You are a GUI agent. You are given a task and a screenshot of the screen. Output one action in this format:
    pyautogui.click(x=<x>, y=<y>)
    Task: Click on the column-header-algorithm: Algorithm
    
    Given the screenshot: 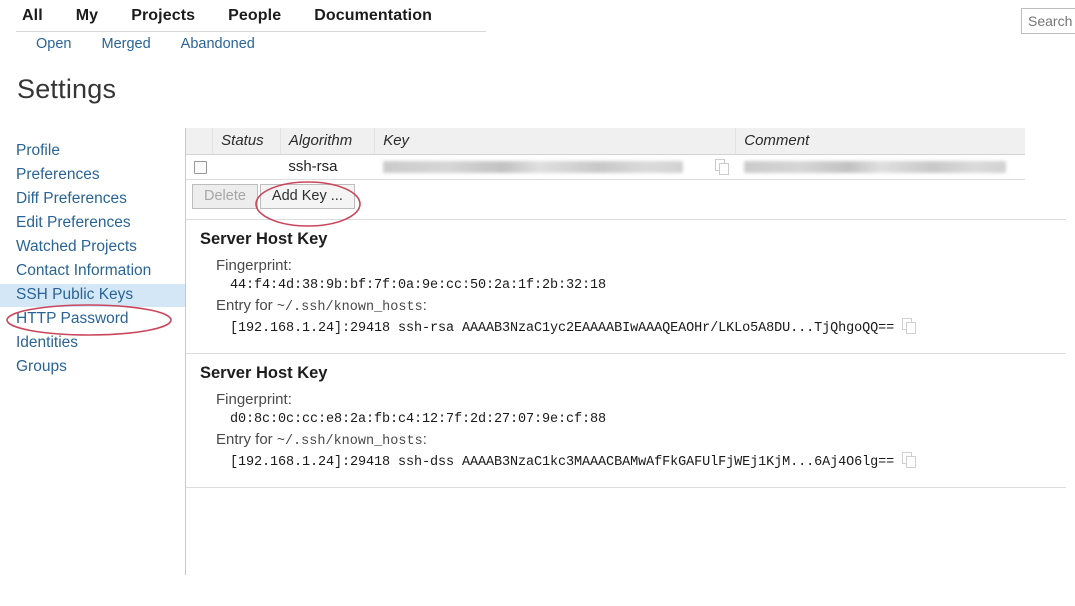 What is the action you would take?
    pyautogui.click(x=328, y=141)
    